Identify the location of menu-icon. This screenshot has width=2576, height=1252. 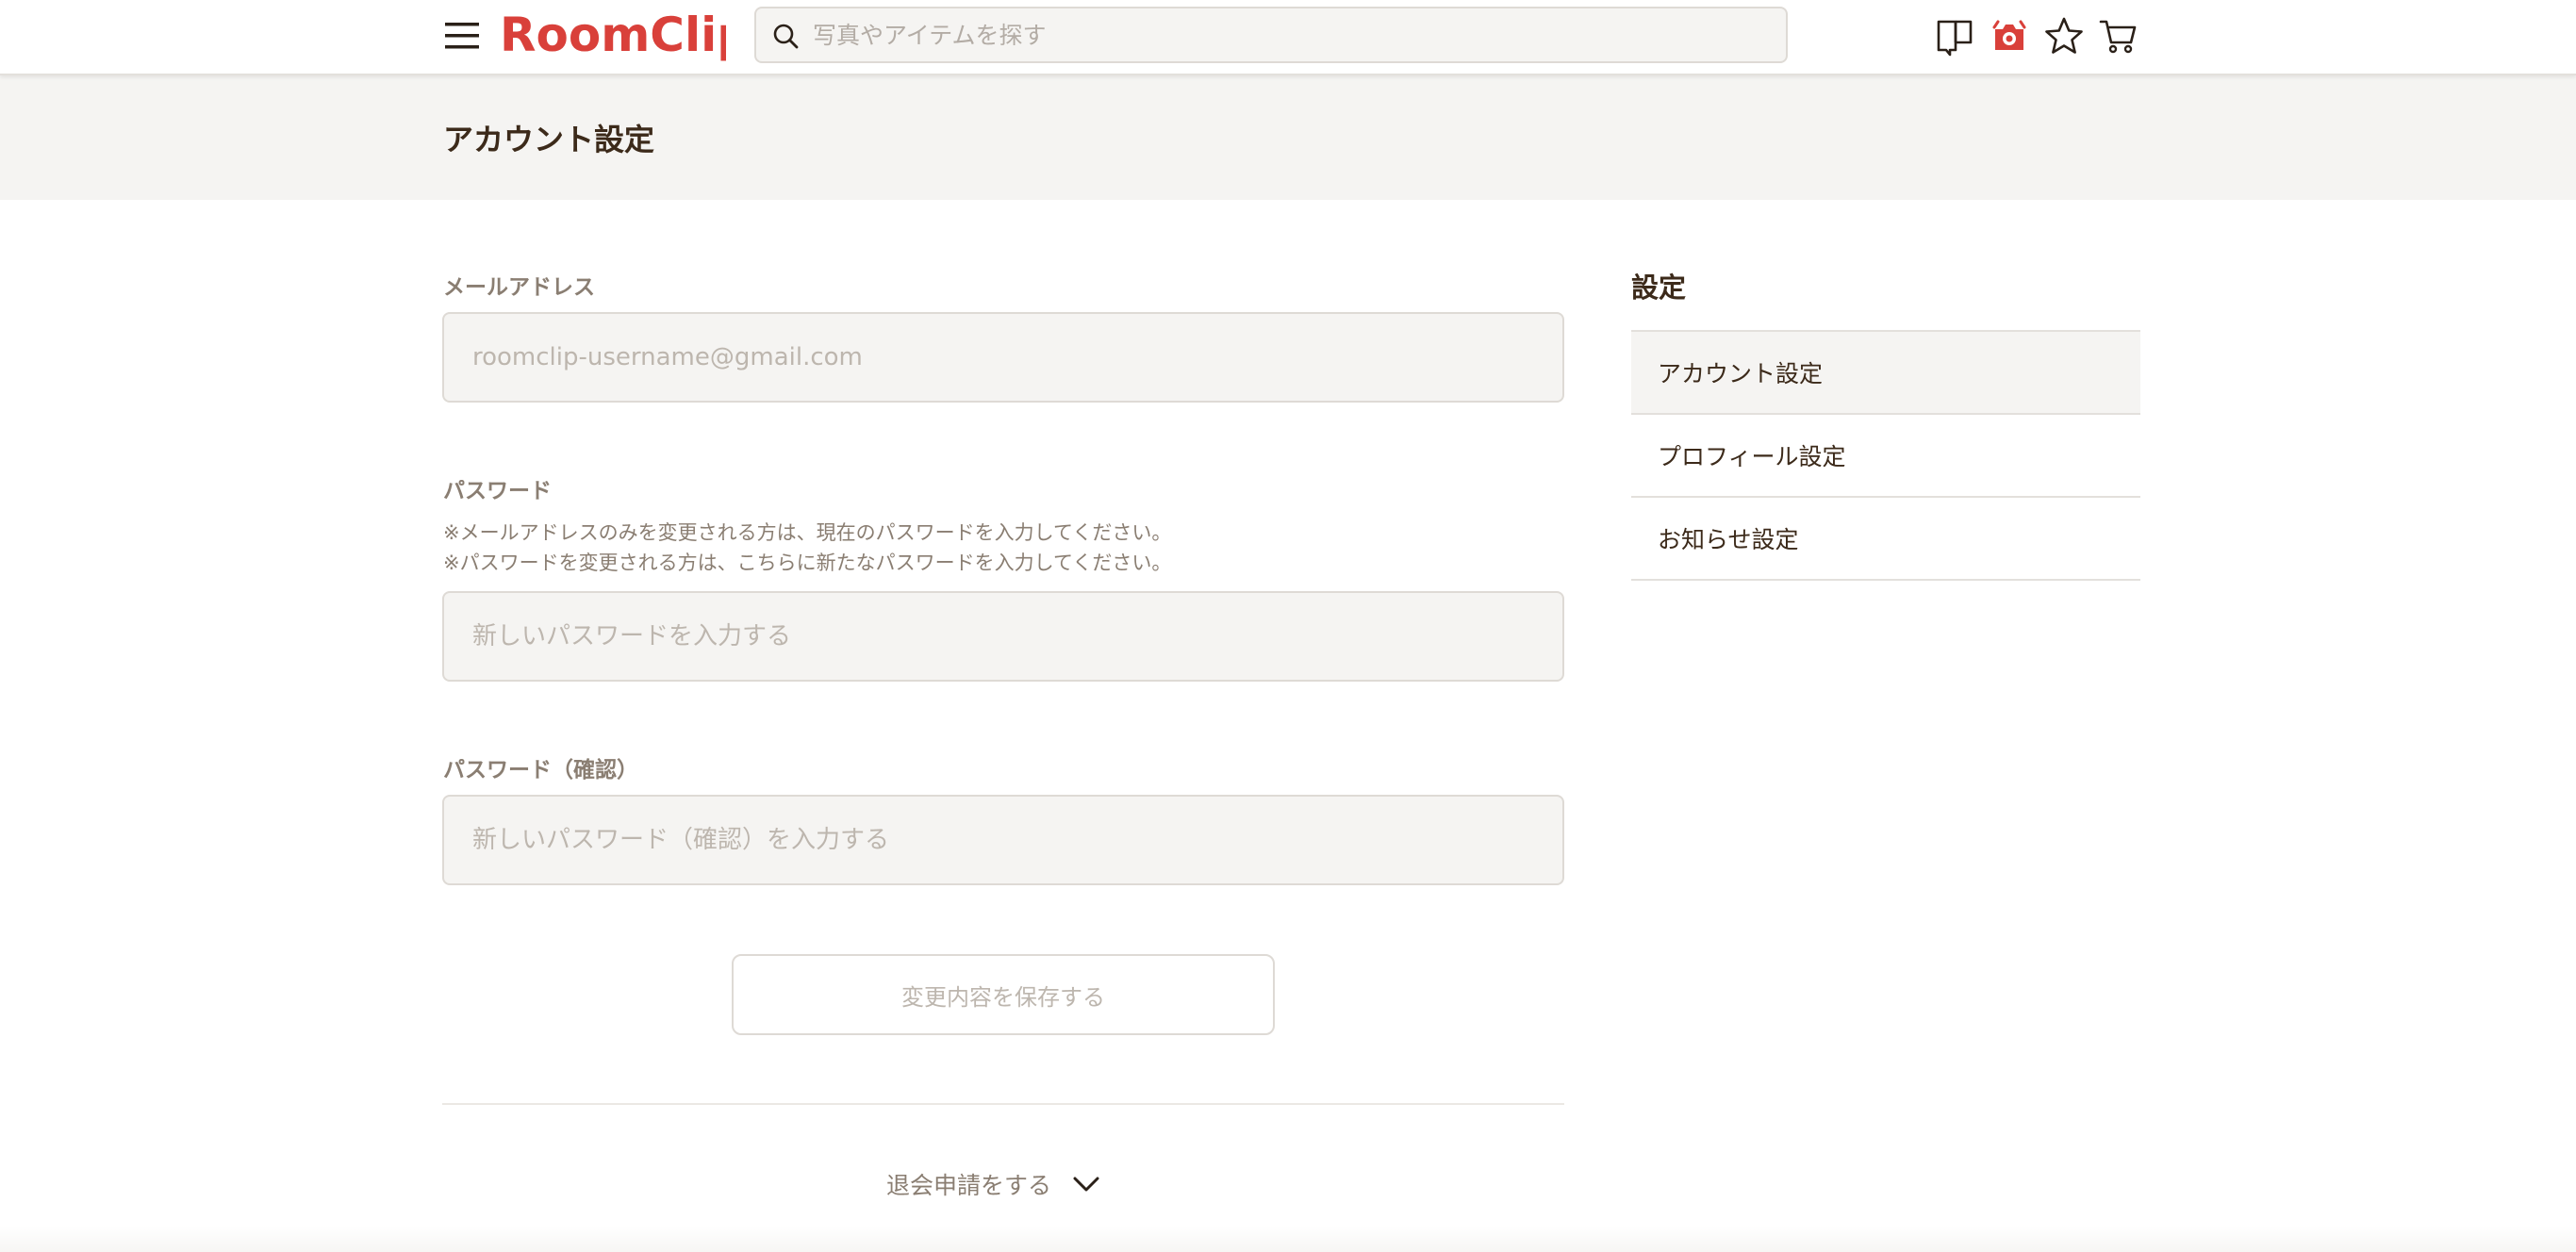
(462, 36).